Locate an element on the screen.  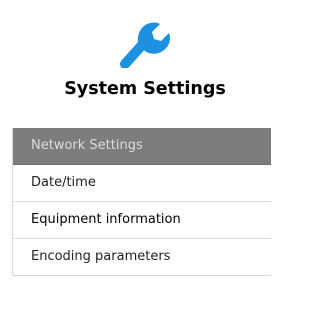
menu-item-encoding-parameters: Encoding parameters is located at coordinates (142, 257).